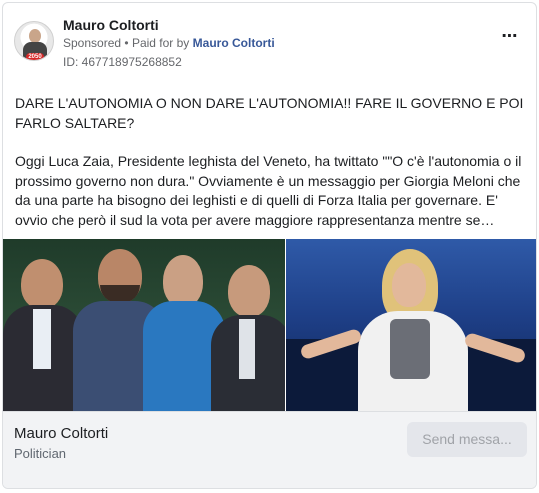  Describe the element at coordinates (92, 43) in the screenshot. I see `sponsored-label: Sponsored` at that location.